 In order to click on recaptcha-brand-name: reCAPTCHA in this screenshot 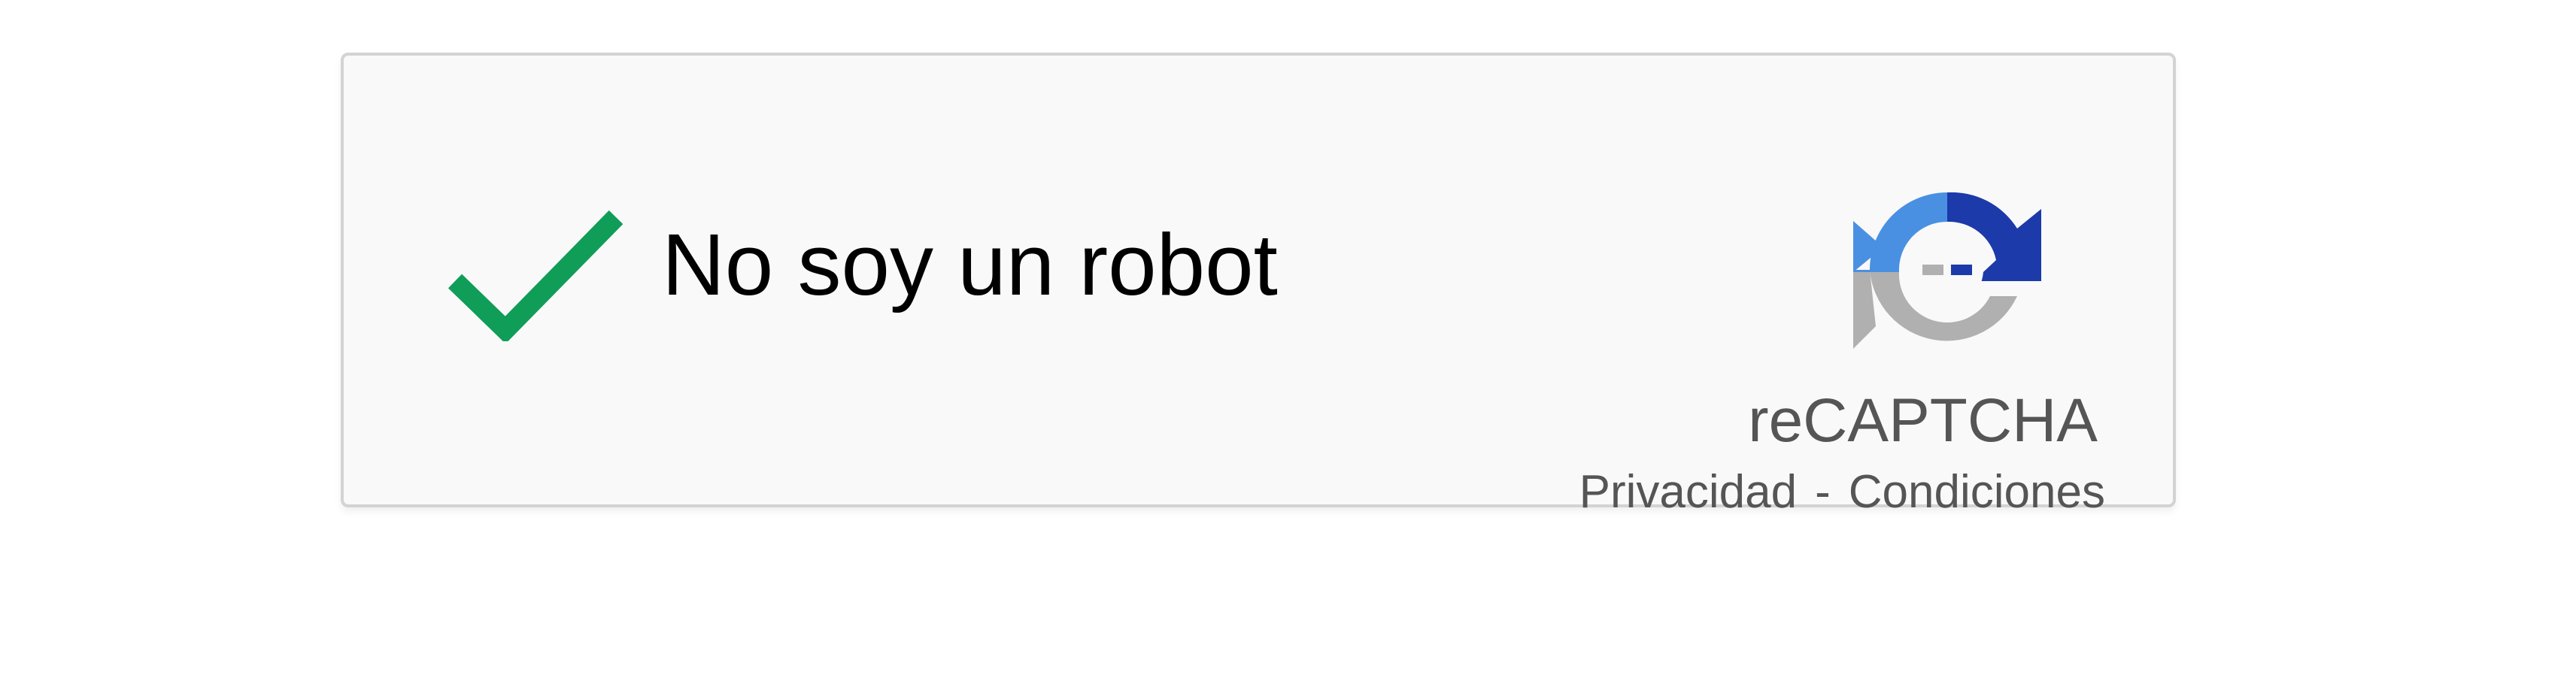, I will do `click(1923, 420)`.